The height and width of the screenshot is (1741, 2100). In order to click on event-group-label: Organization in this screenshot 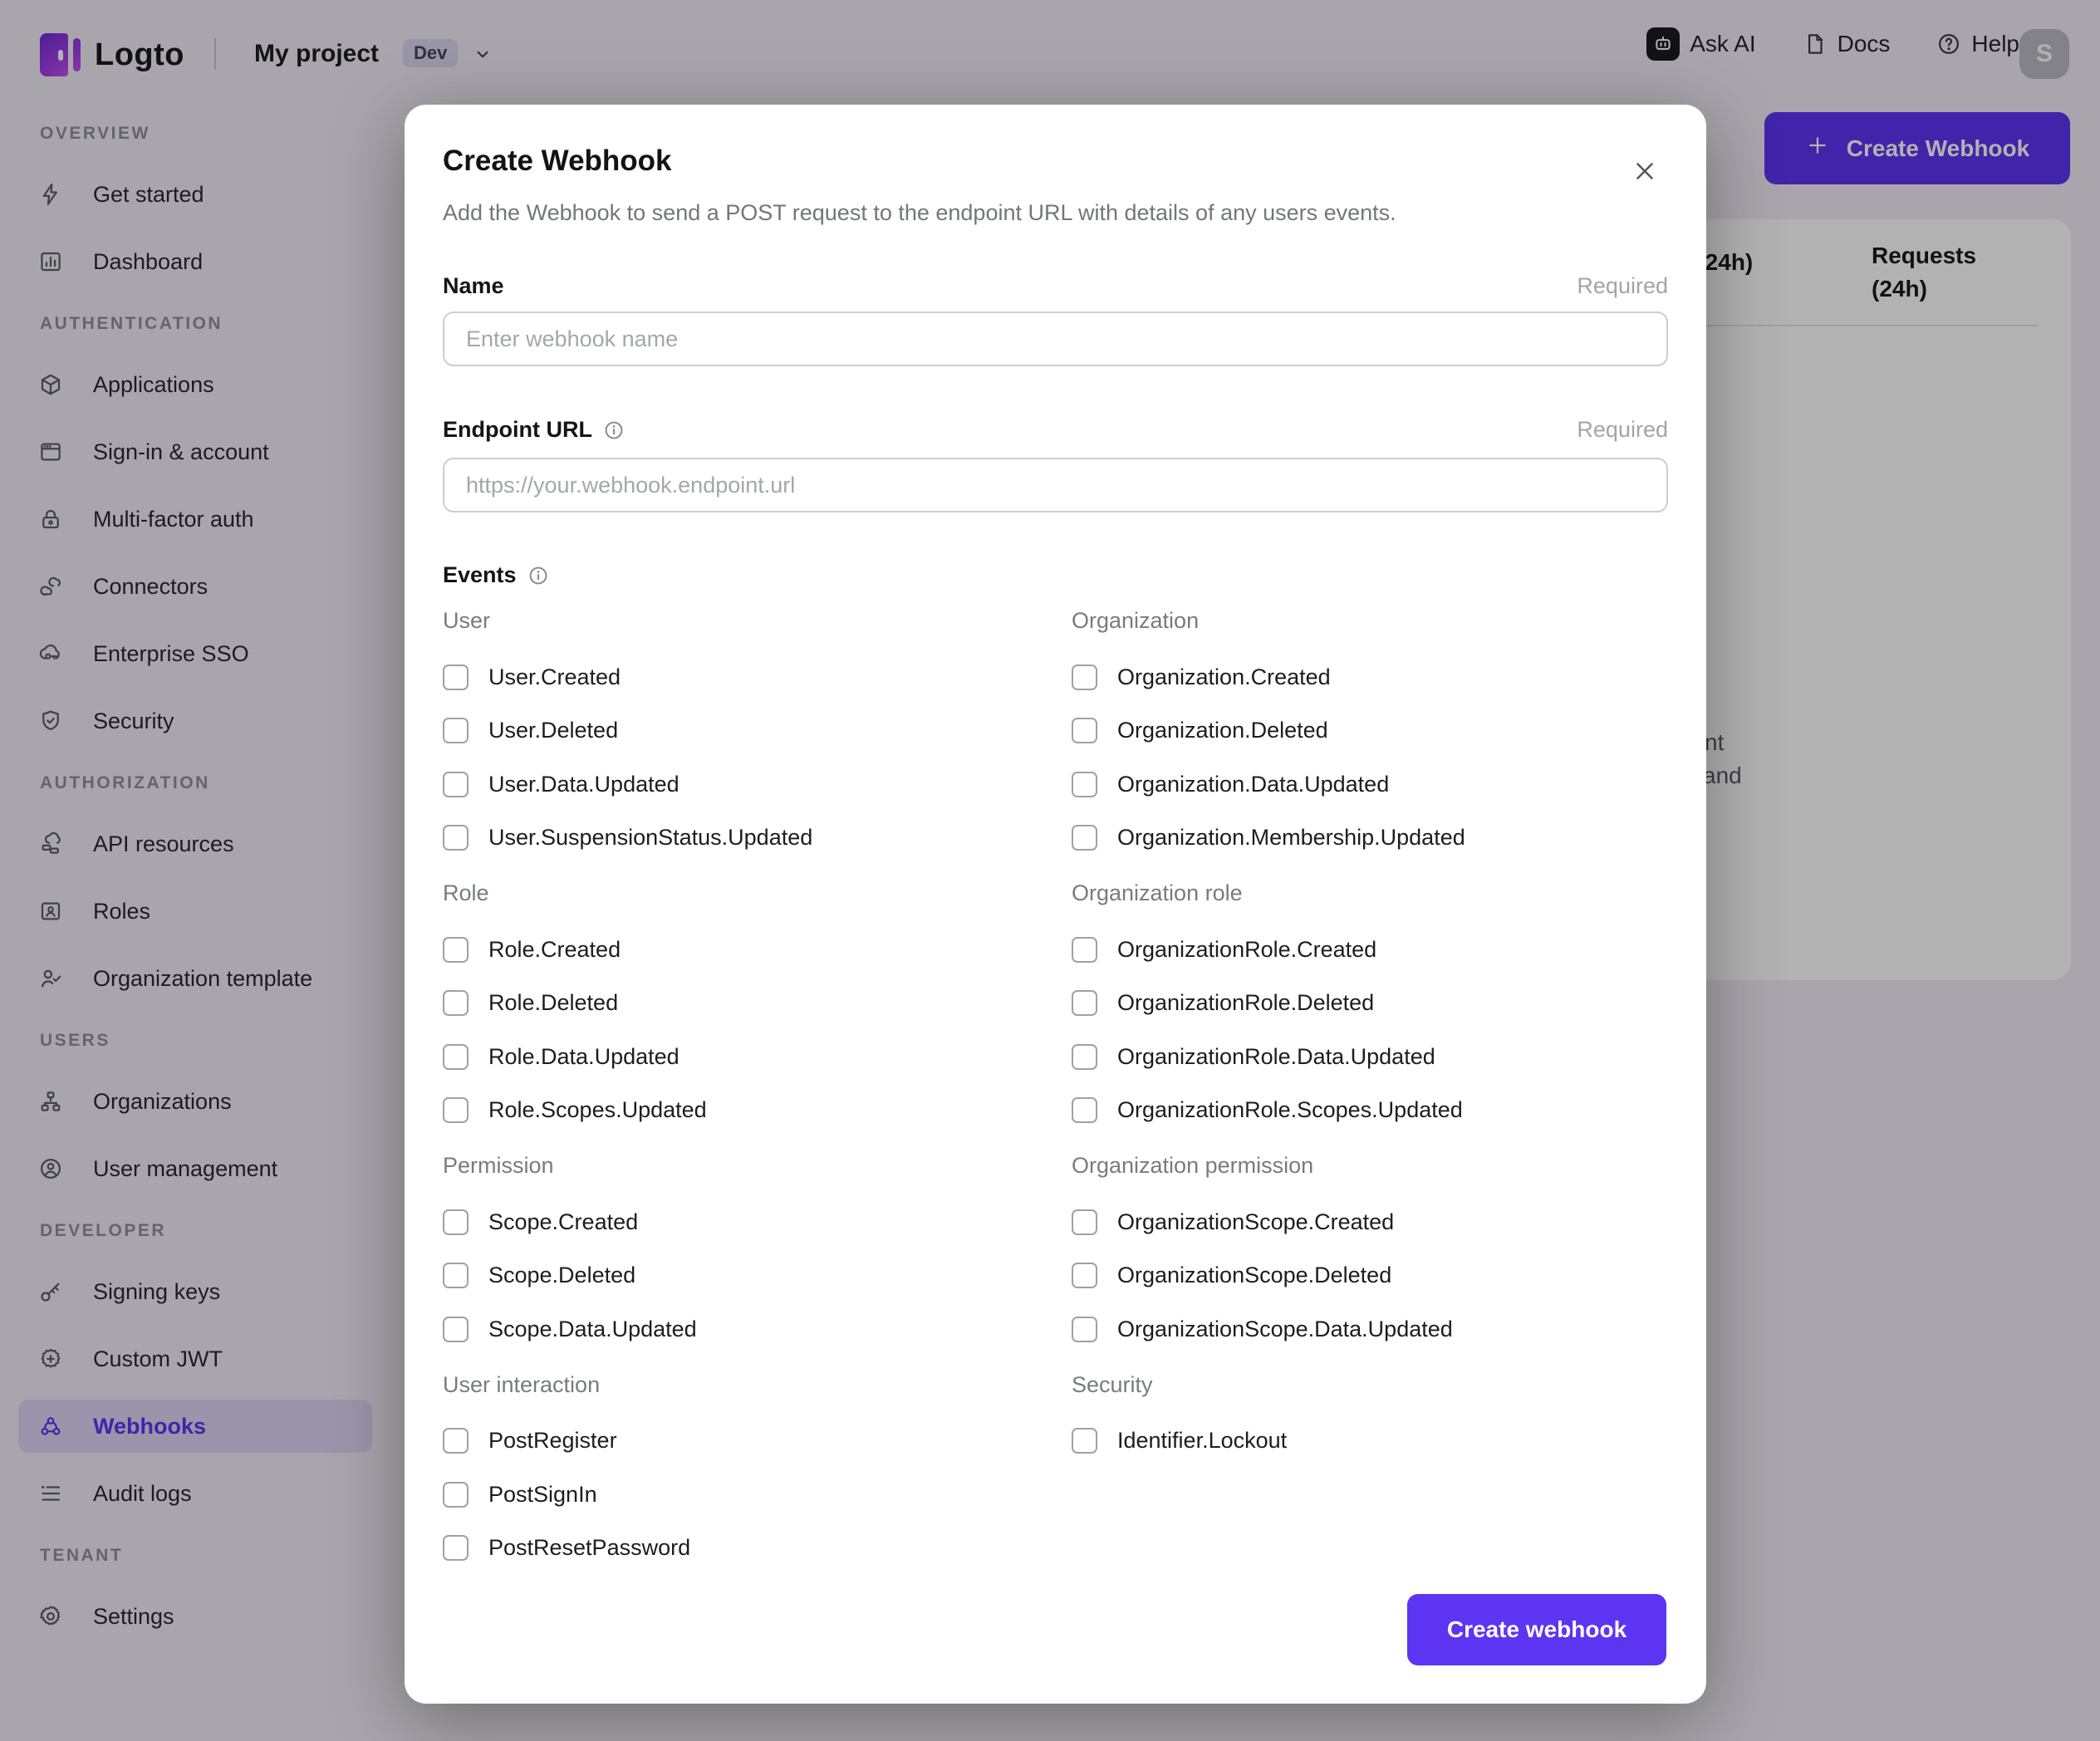, I will do `click(1136, 620)`.